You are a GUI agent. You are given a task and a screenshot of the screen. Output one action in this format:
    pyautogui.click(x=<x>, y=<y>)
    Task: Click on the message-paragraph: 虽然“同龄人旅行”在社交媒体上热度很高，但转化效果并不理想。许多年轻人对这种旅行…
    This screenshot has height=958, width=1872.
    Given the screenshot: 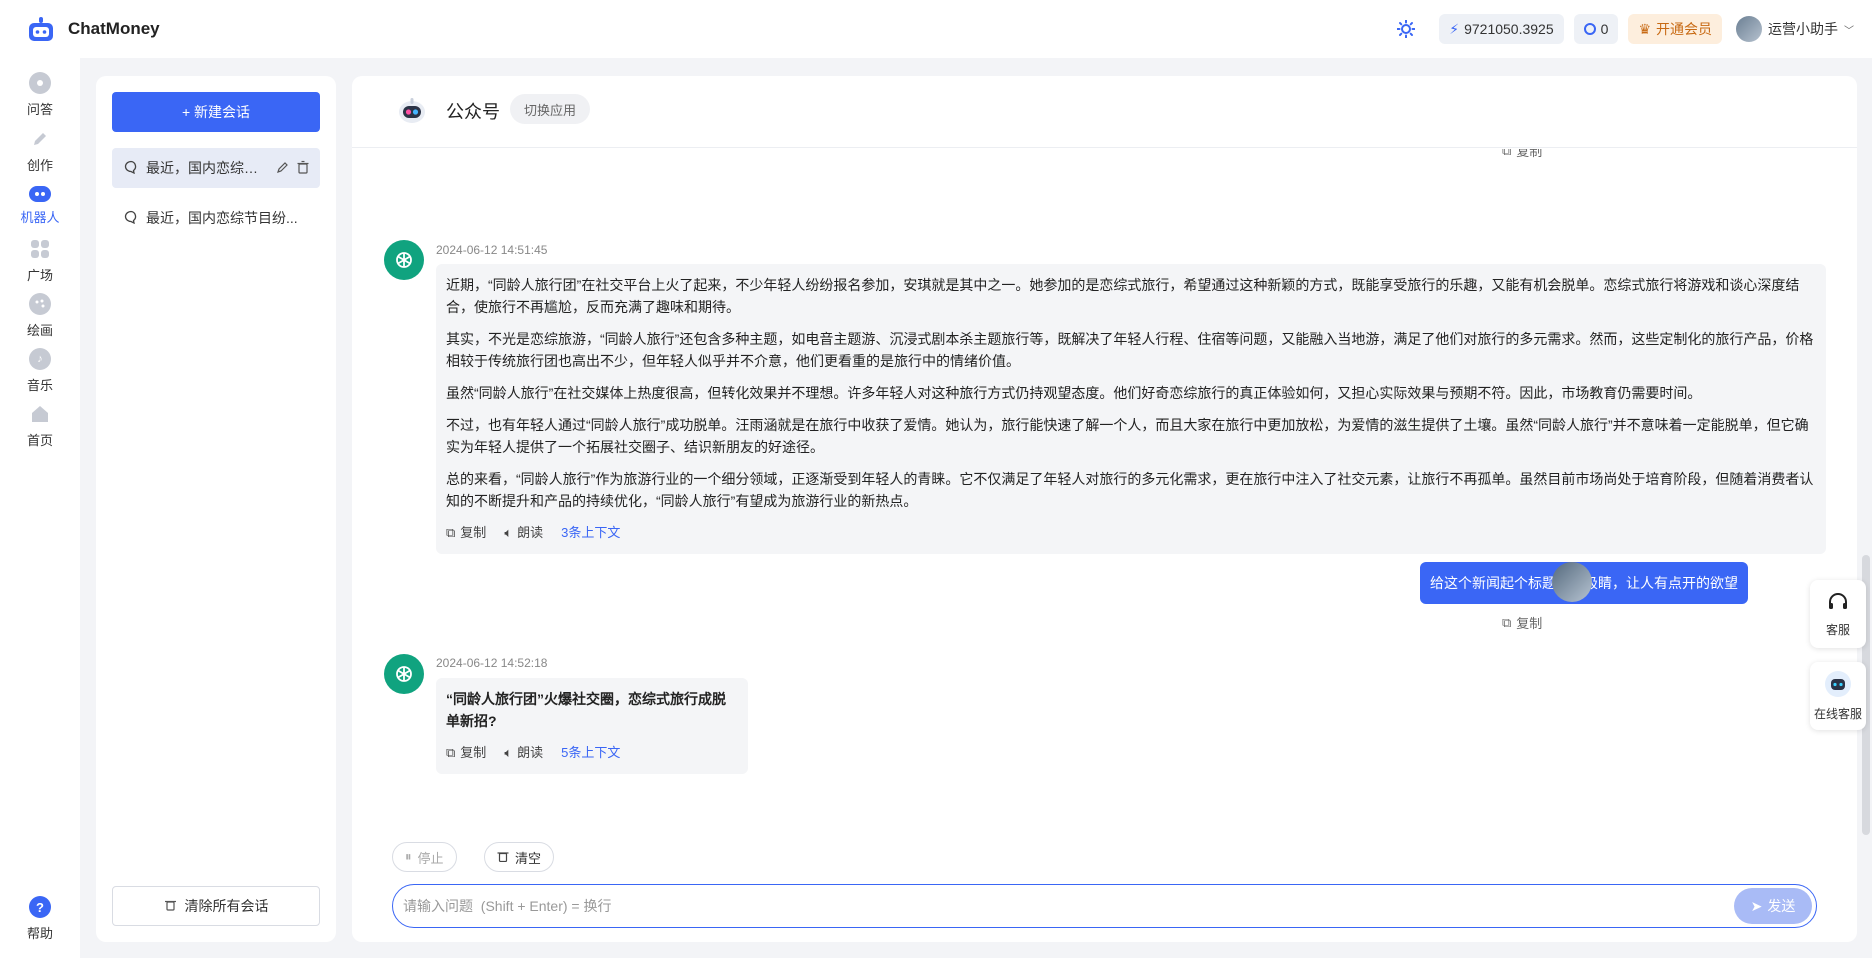 What is the action you would take?
    pyautogui.click(x=1074, y=393)
    